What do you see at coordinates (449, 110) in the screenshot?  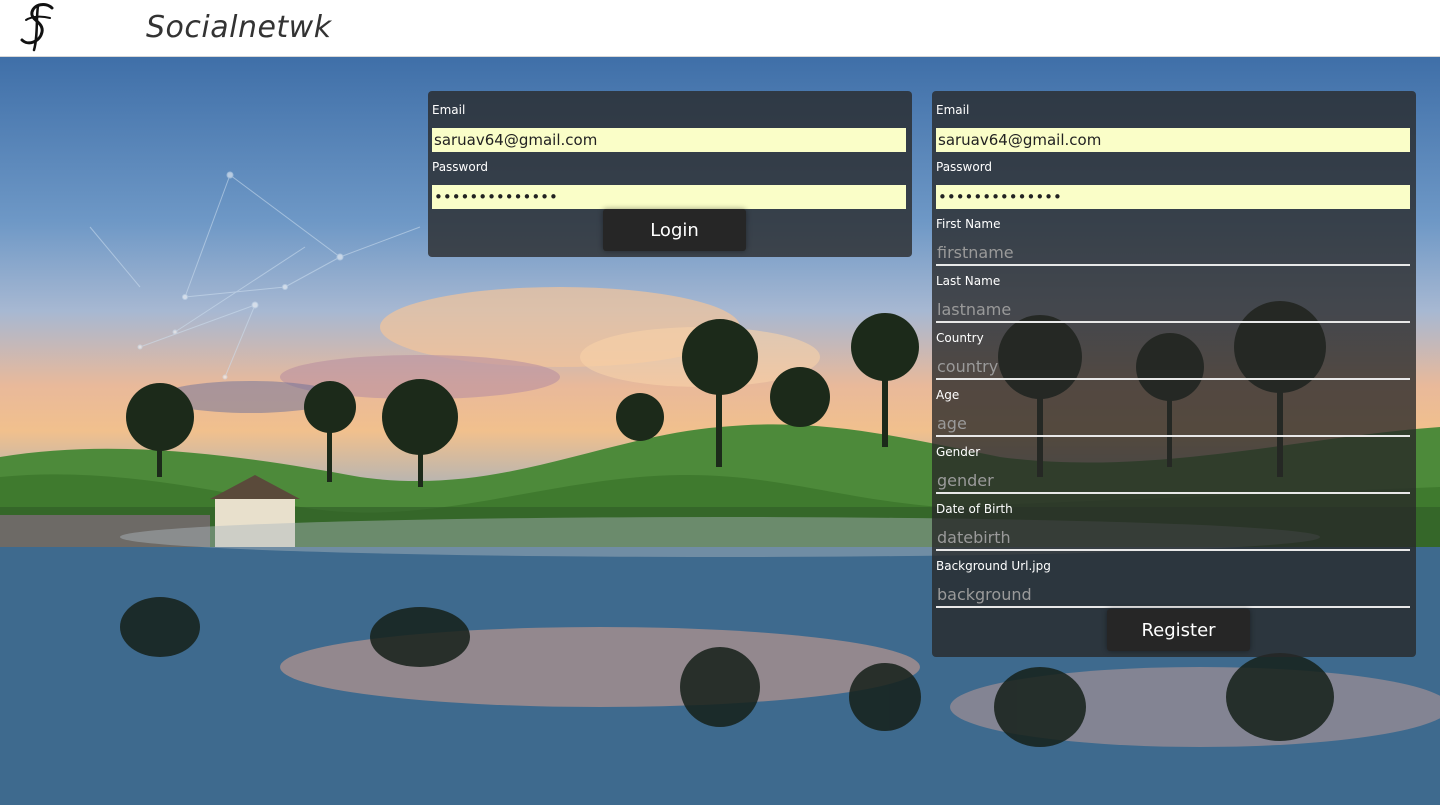 I see `login-email-label: Email` at bounding box center [449, 110].